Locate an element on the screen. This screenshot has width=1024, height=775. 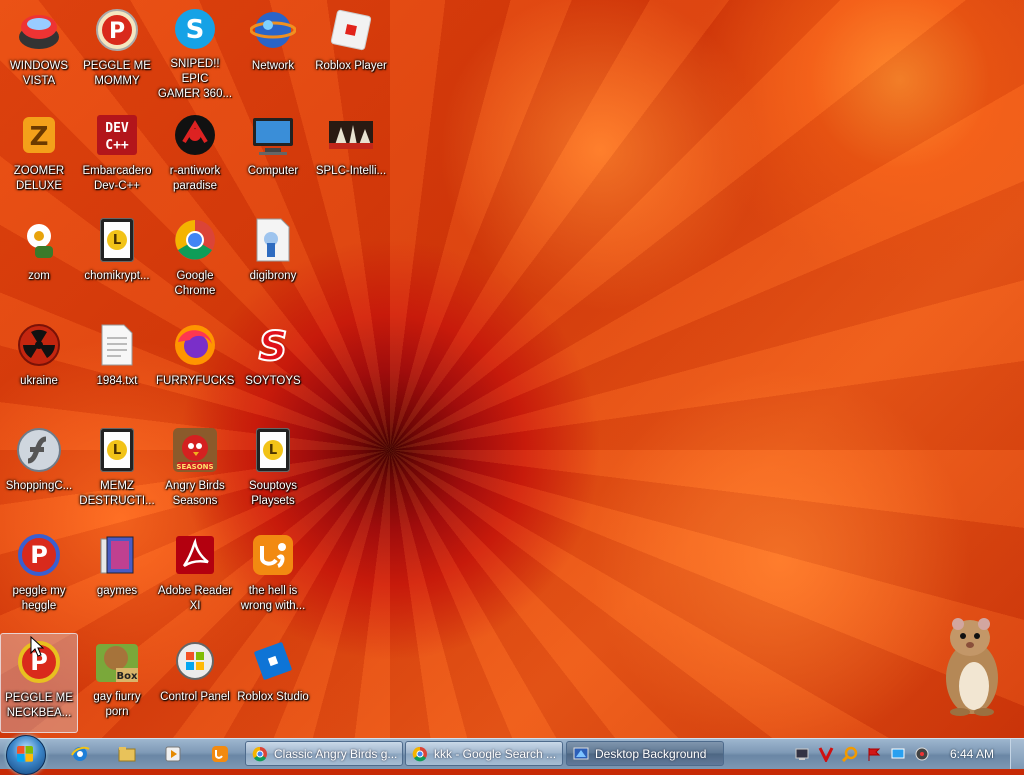
adobe-reader-icon is located at coordinates (195, 555).